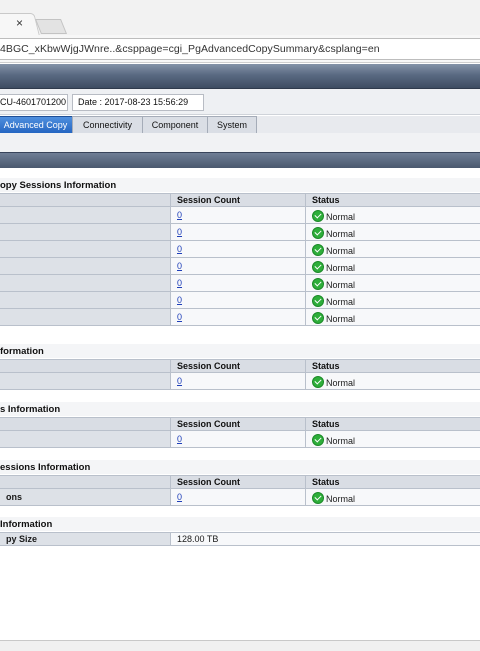  I want to click on section-5-title: Information, so click(26, 524).